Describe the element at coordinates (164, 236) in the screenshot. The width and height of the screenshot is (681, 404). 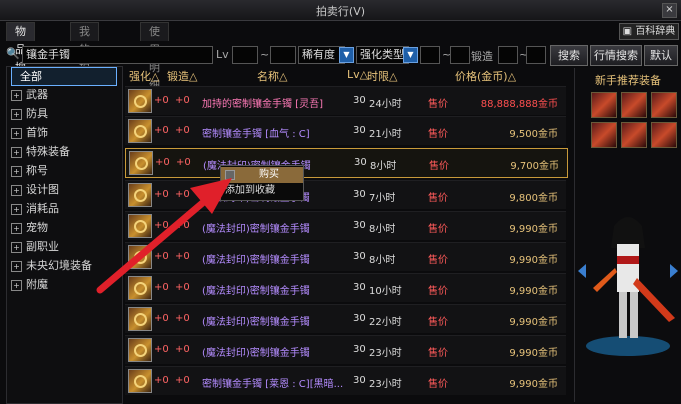
I see `red-arrow-icon` at that location.